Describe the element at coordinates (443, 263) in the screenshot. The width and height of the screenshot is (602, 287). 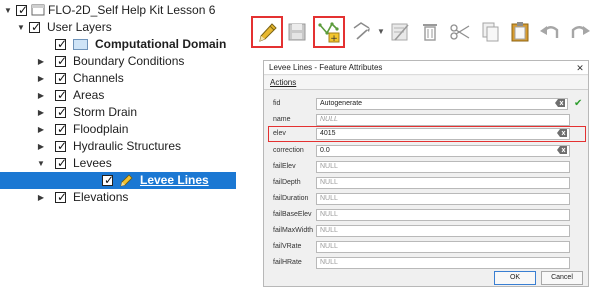
I see `failhrate-field: NULL` at that location.